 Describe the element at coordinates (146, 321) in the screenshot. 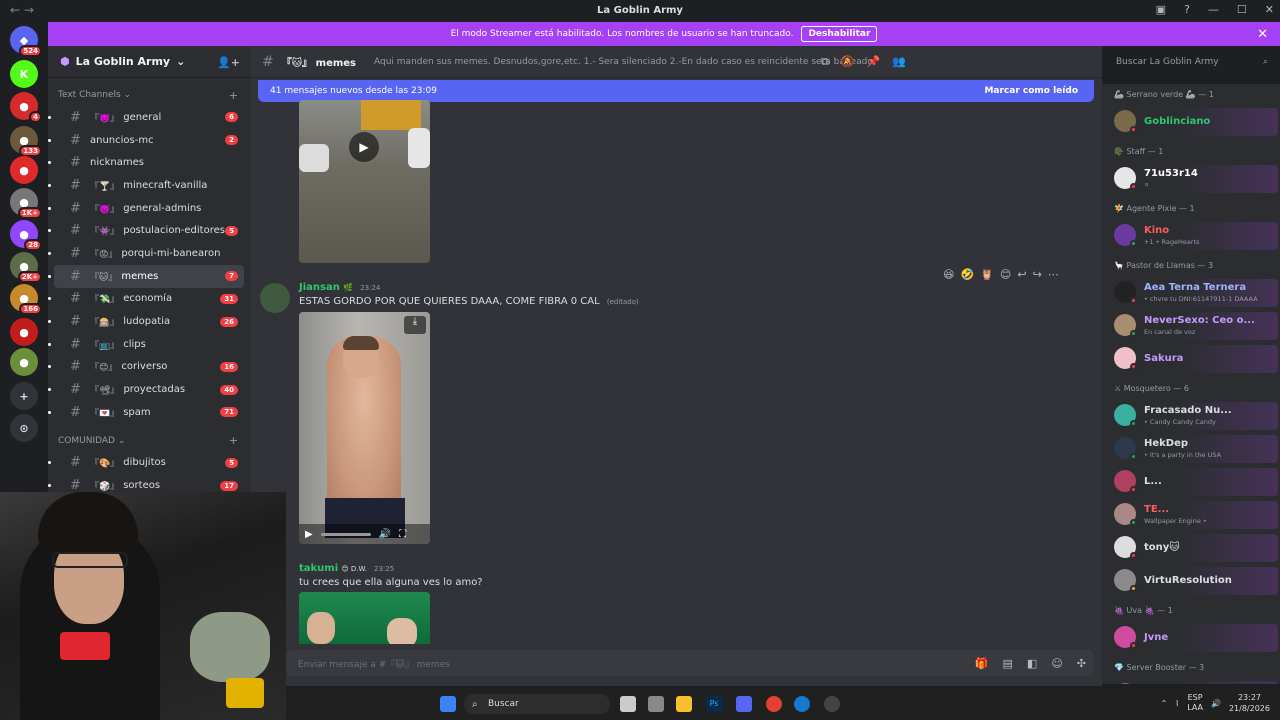

I see `channel-ludopatia: # 『🎰』 ludopatia 26` at that location.